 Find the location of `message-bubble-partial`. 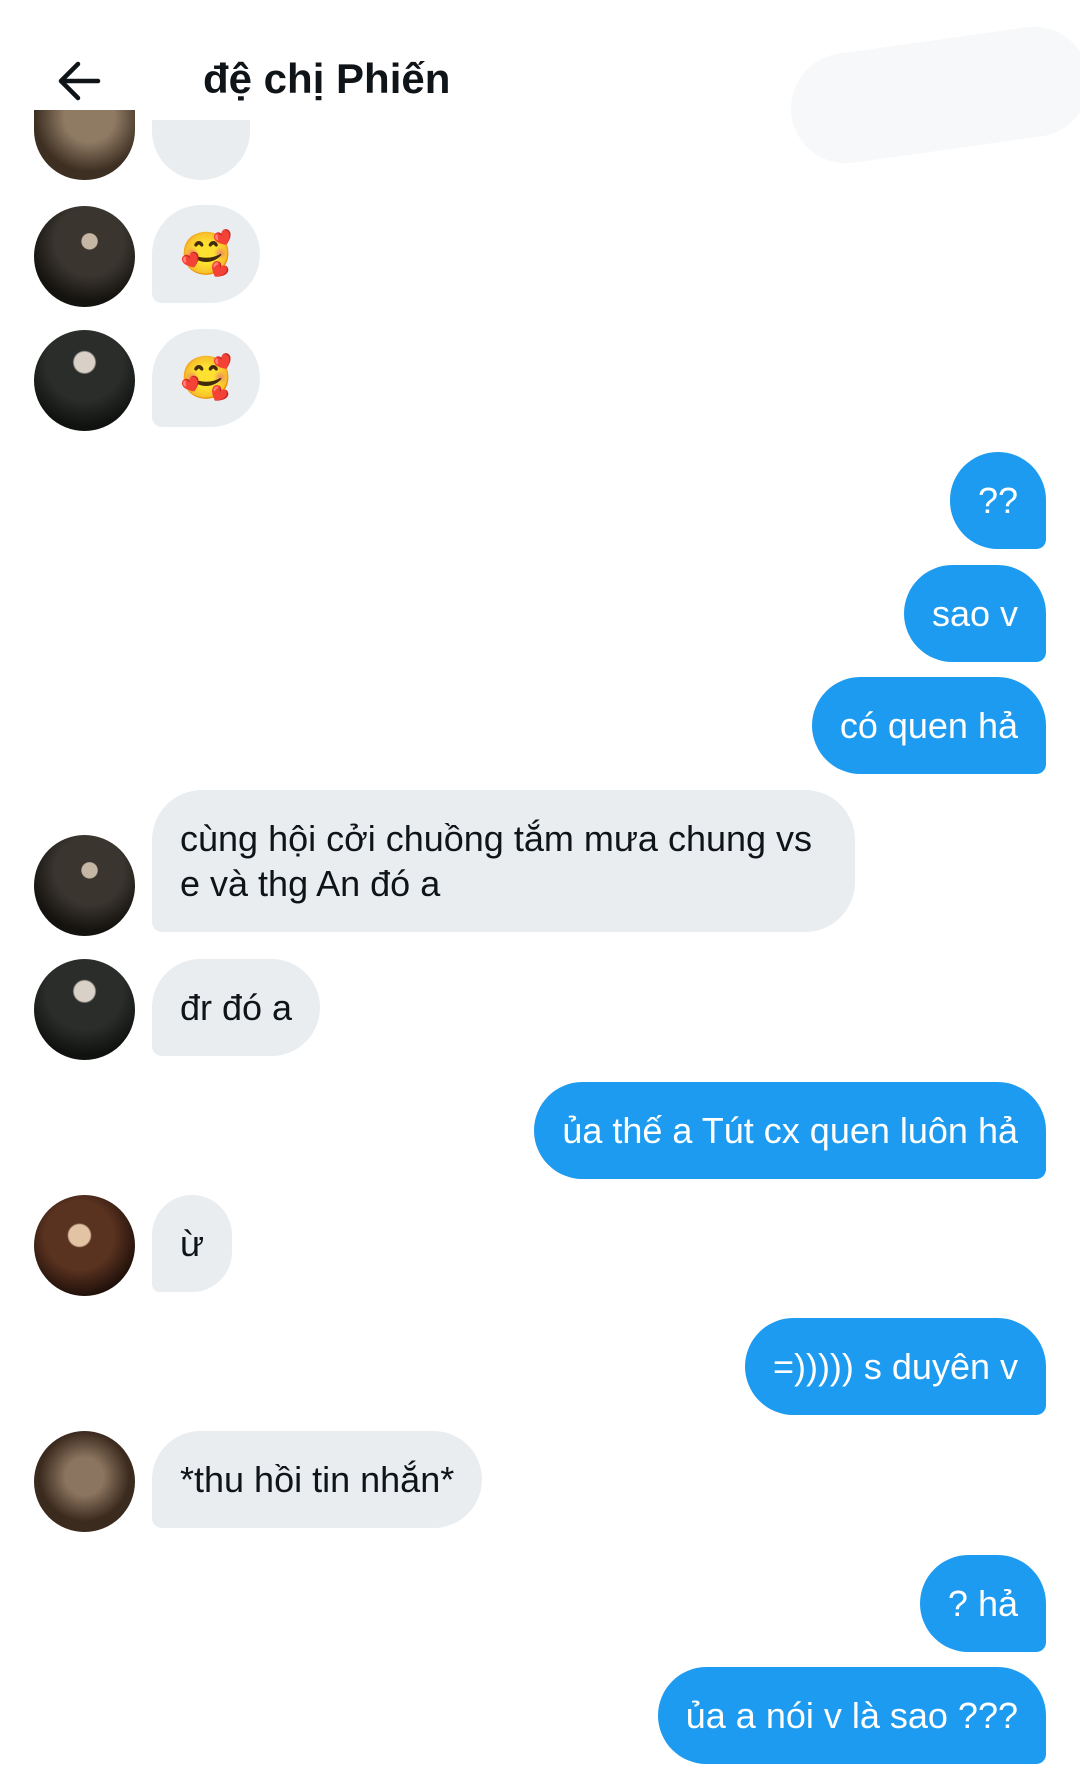

message-bubble-partial is located at coordinates (201, 150).